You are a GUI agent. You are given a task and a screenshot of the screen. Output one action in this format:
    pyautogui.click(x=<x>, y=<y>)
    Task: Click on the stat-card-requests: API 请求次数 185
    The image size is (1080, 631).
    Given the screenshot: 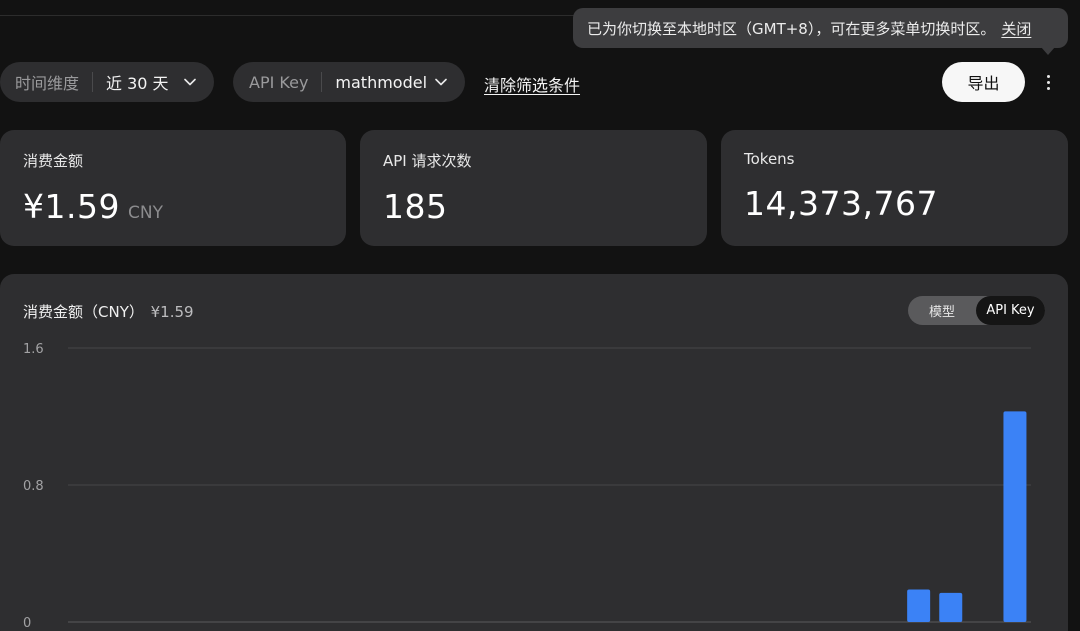 What is the action you would take?
    pyautogui.click(x=533, y=188)
    